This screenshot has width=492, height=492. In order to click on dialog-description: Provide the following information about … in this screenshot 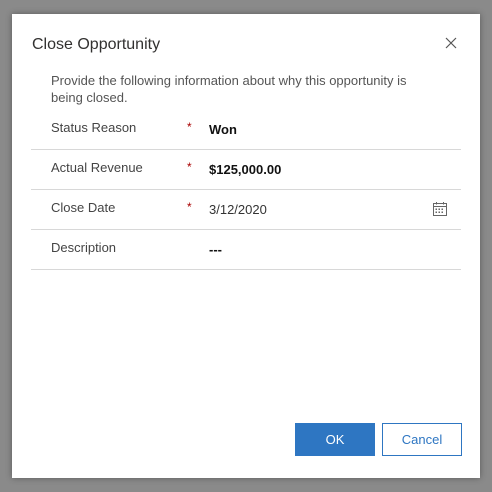, I will do `click(229, 89)`.